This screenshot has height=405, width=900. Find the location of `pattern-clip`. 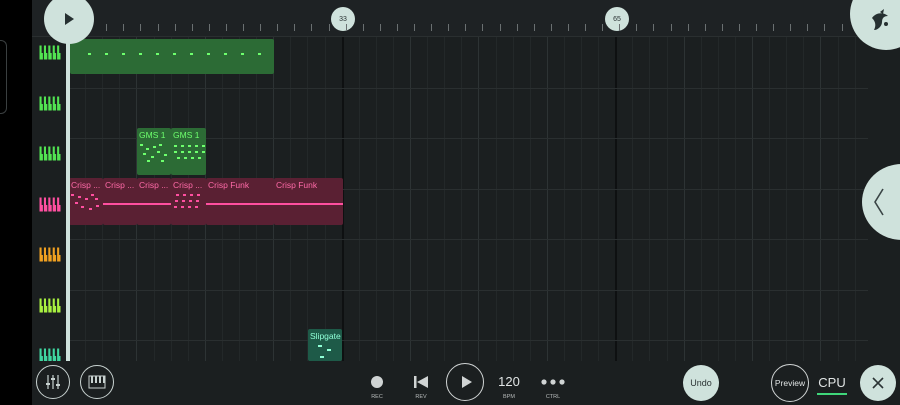

pattern-clip is located at coordinates (172, 56).